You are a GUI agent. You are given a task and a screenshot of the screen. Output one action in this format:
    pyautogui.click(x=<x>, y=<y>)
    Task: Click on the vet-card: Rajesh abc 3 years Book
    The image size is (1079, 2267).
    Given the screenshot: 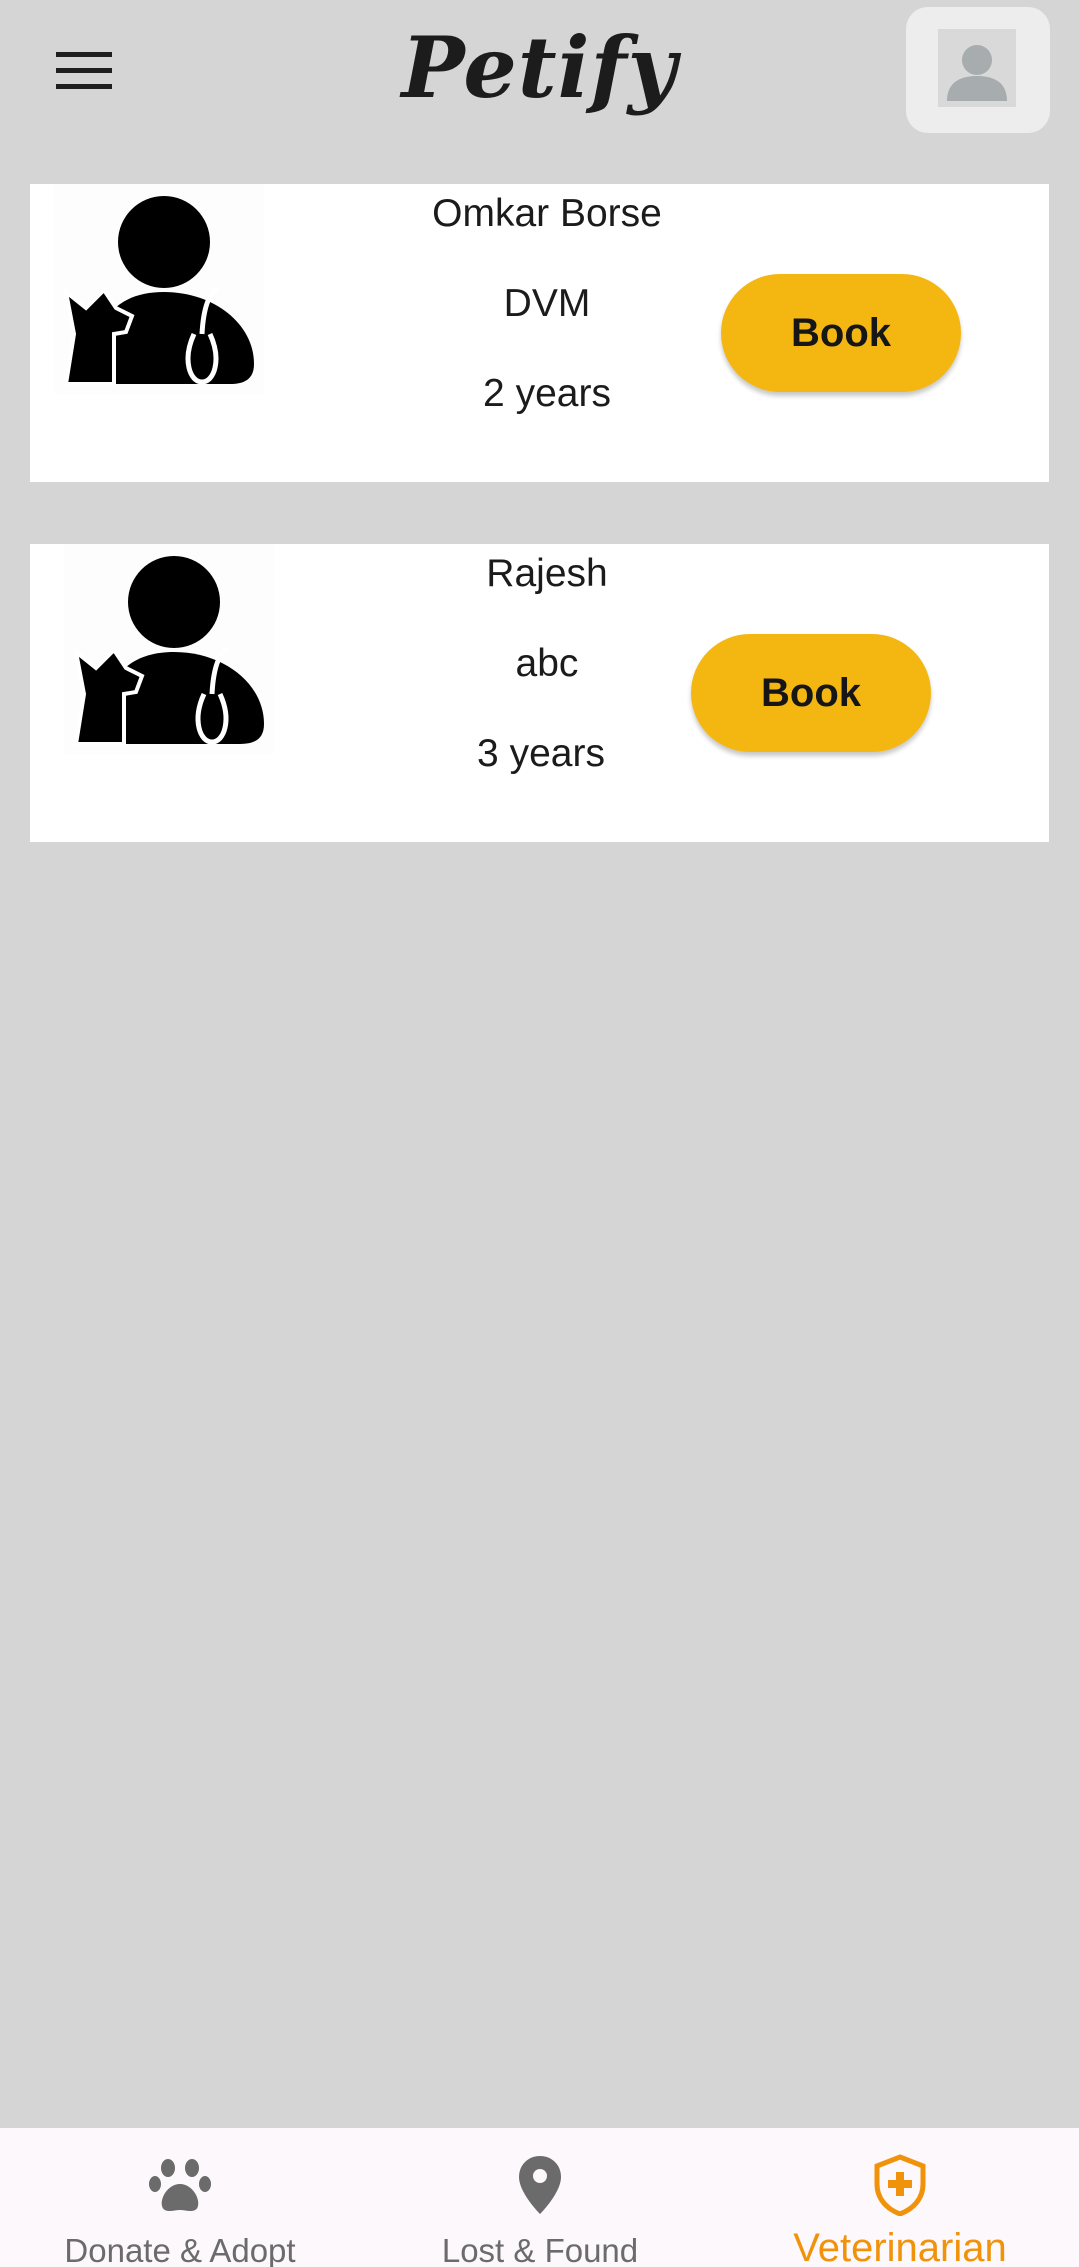 What is the action you would take?
    pyautogui.click(x=539, y=693)
    